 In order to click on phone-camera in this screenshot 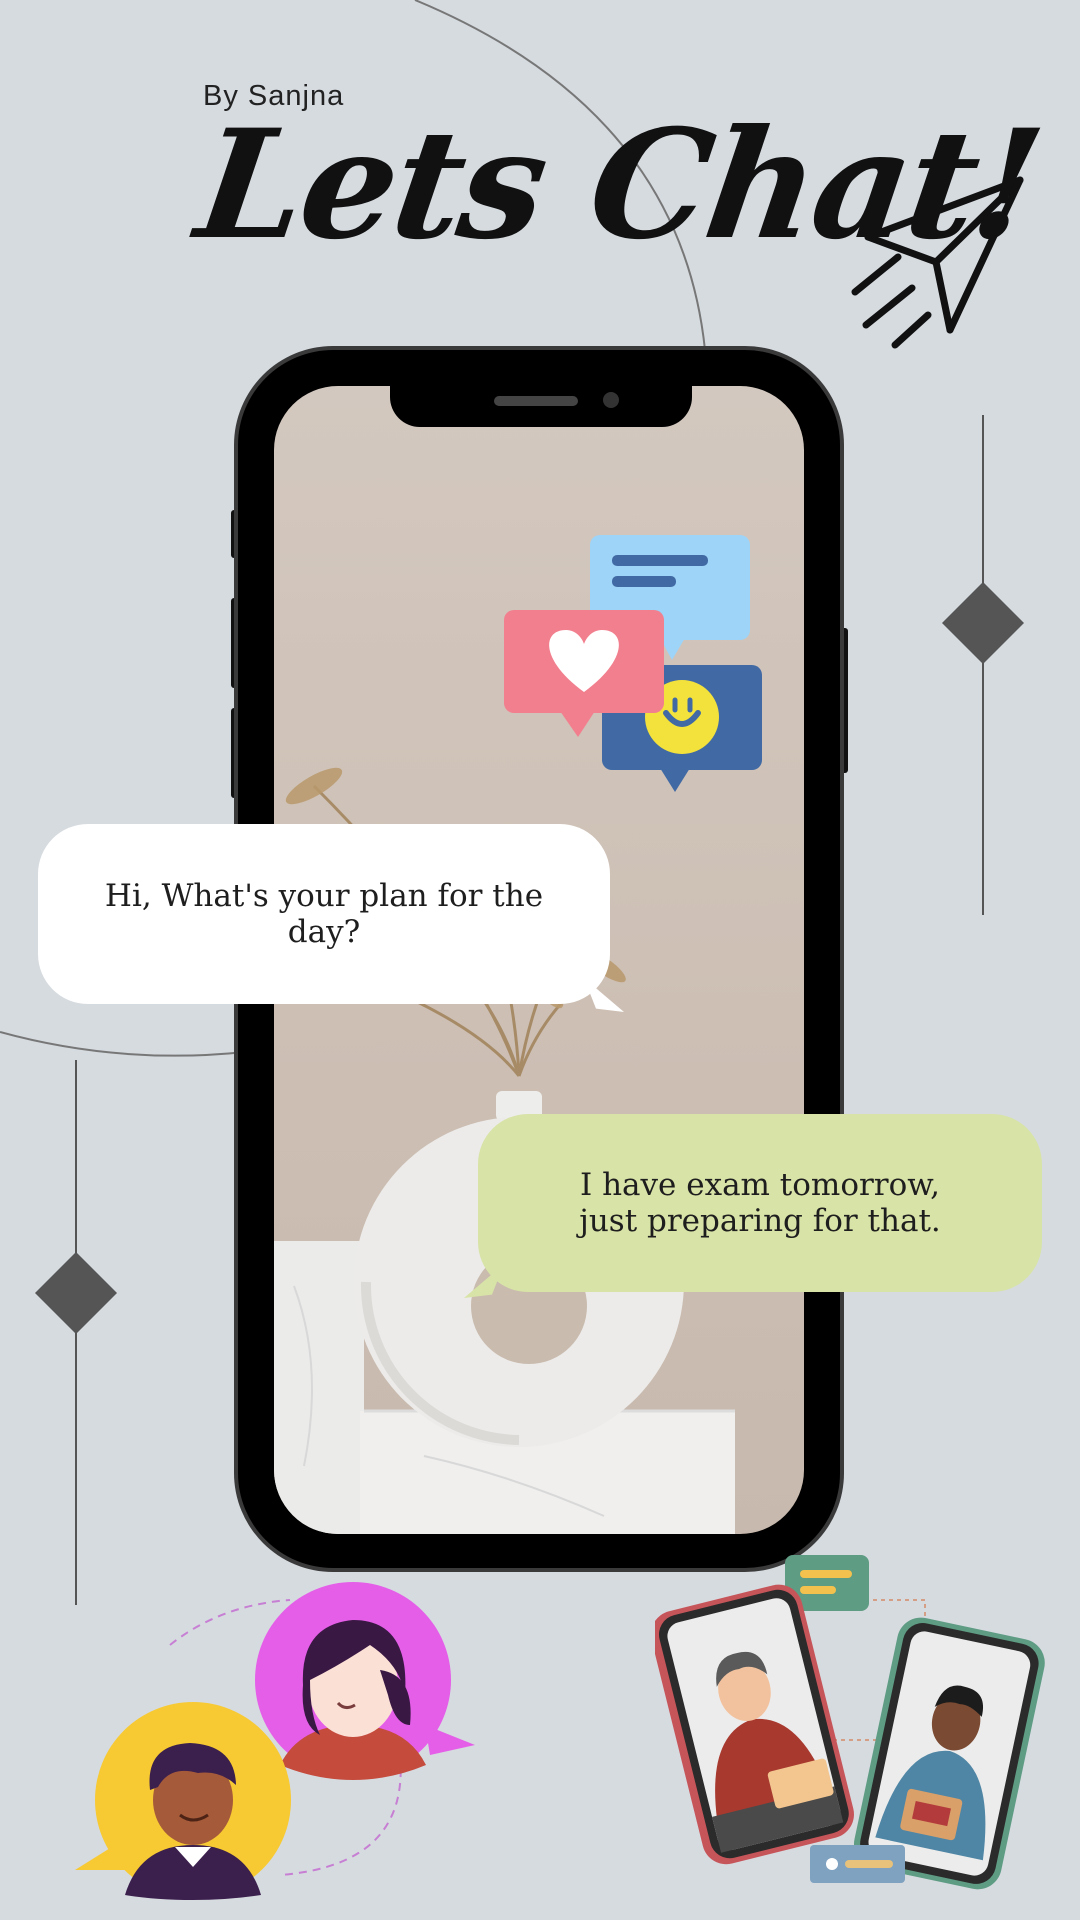, I will do `click(611, 400)`.